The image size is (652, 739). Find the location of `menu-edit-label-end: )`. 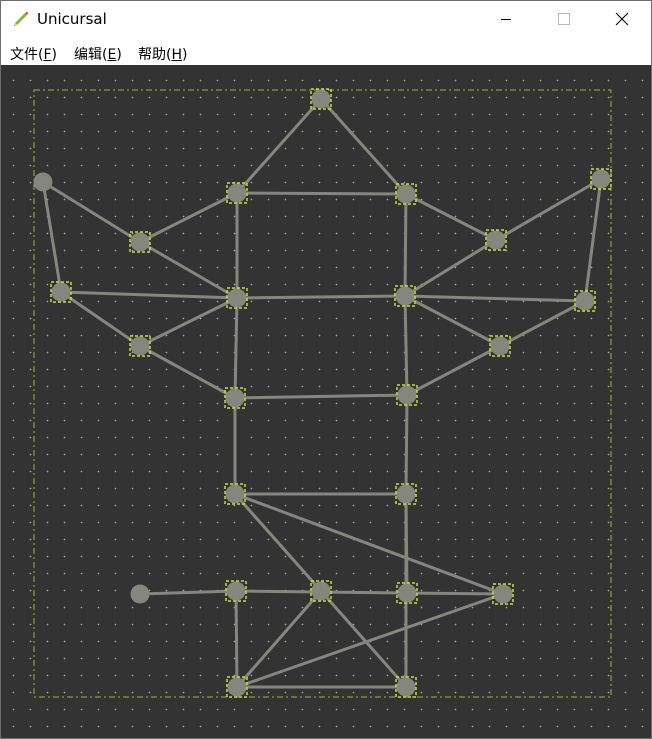

menu-edit-label-end: ) is located at coordinates (119, 55).